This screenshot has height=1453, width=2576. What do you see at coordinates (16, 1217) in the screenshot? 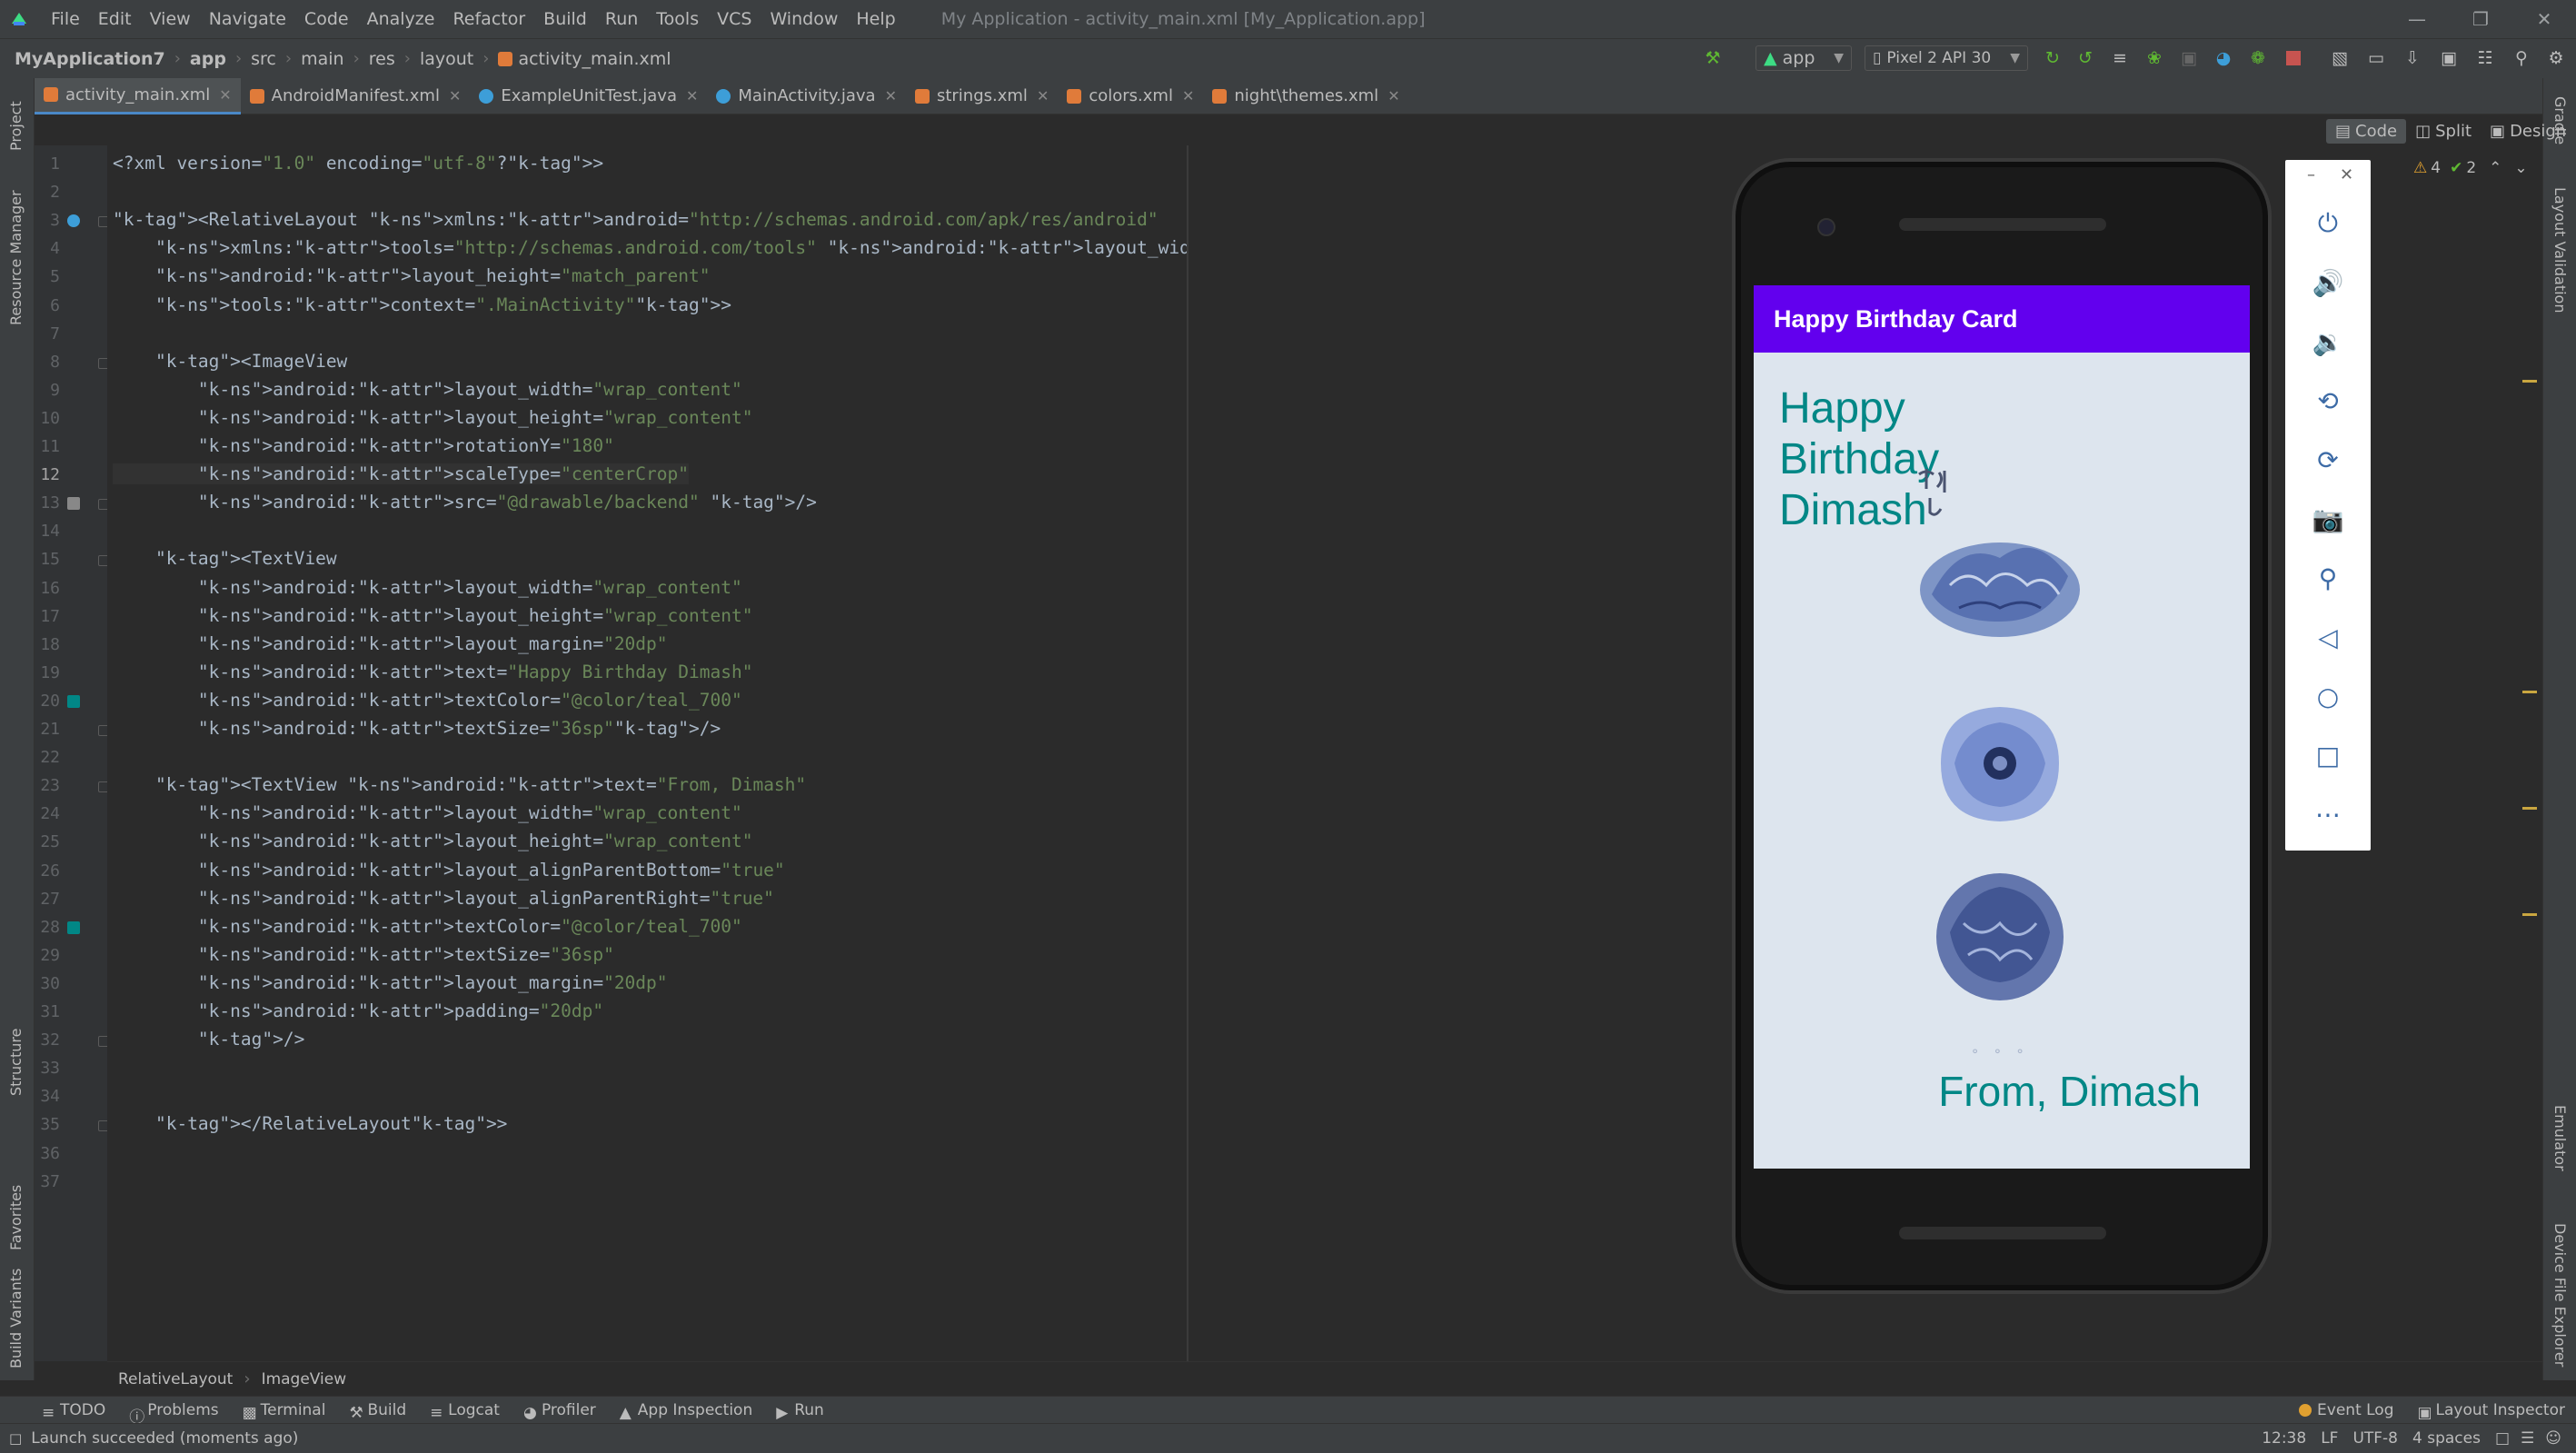
I see `tool-favorites: Favorites` at bounding box center [16, 1217].